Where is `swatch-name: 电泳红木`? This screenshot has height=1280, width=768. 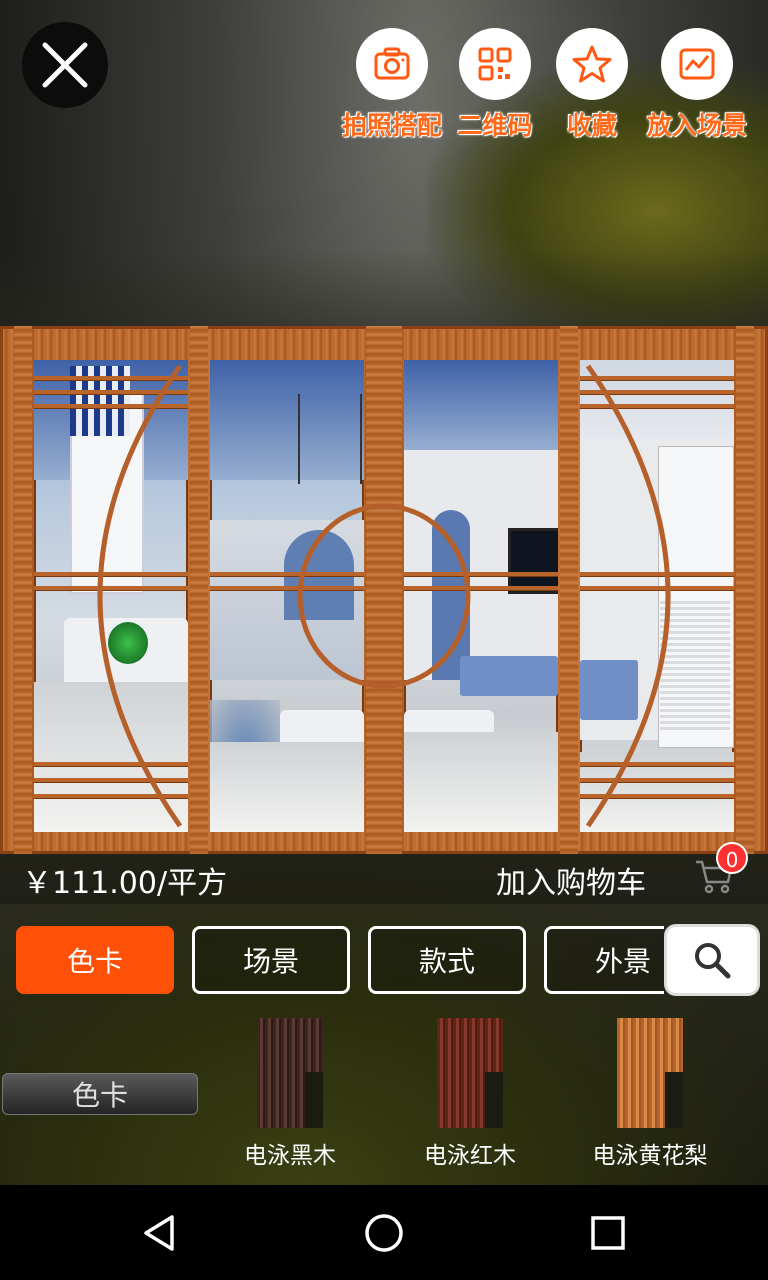 swatch-name: 电泳红木 is located at coordinates (470, 1156).